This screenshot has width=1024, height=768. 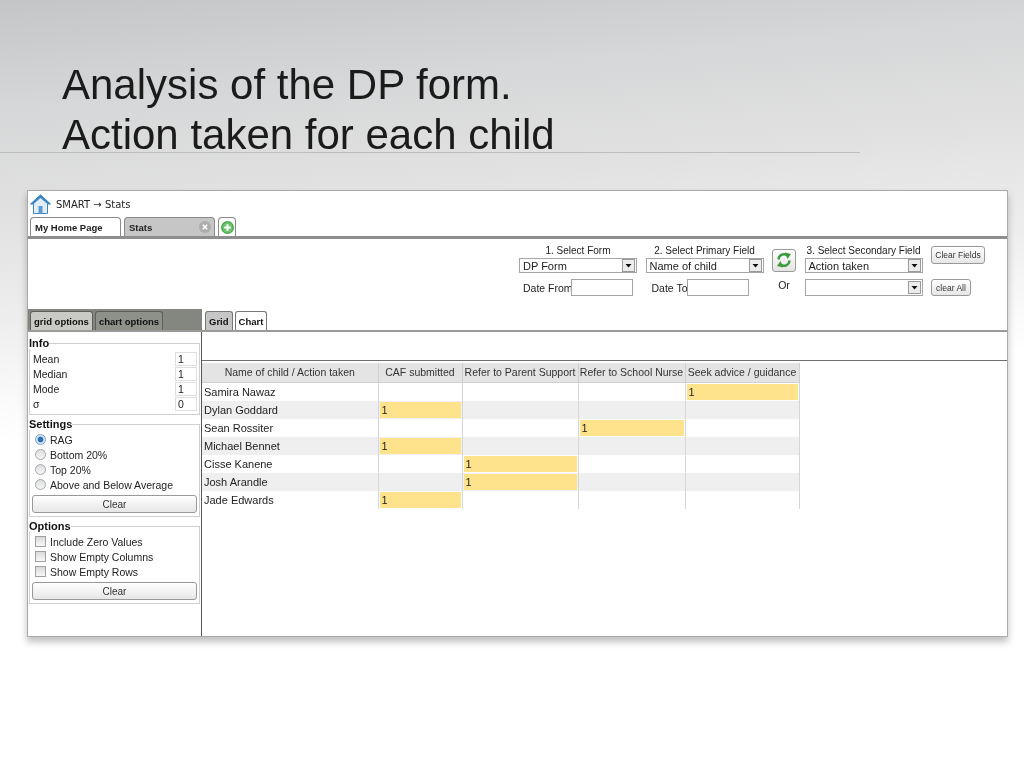 I want to click on add-tab-button, so click(x=227, y=226).